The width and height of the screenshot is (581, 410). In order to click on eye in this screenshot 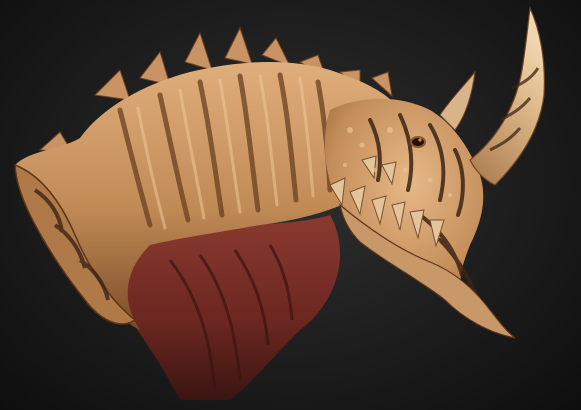, I will do `click(418, 142)`.